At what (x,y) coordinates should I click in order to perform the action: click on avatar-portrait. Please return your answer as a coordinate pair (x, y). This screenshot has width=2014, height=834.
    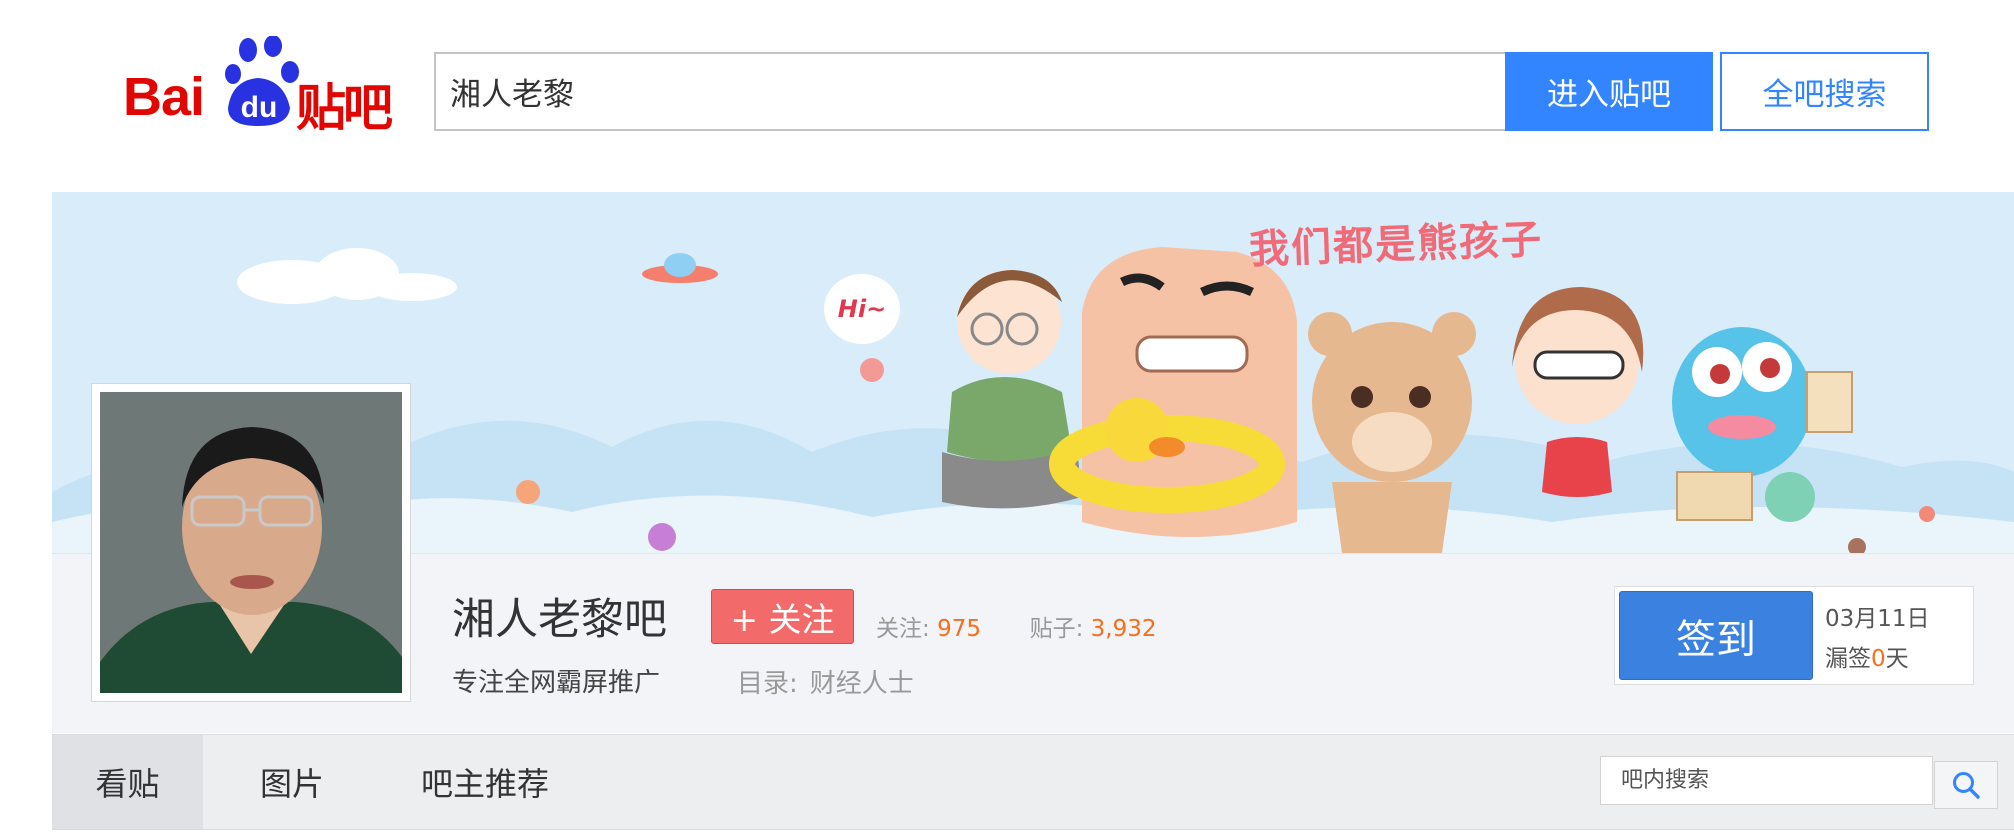
    Looking at the image, I should click on (251, 542).